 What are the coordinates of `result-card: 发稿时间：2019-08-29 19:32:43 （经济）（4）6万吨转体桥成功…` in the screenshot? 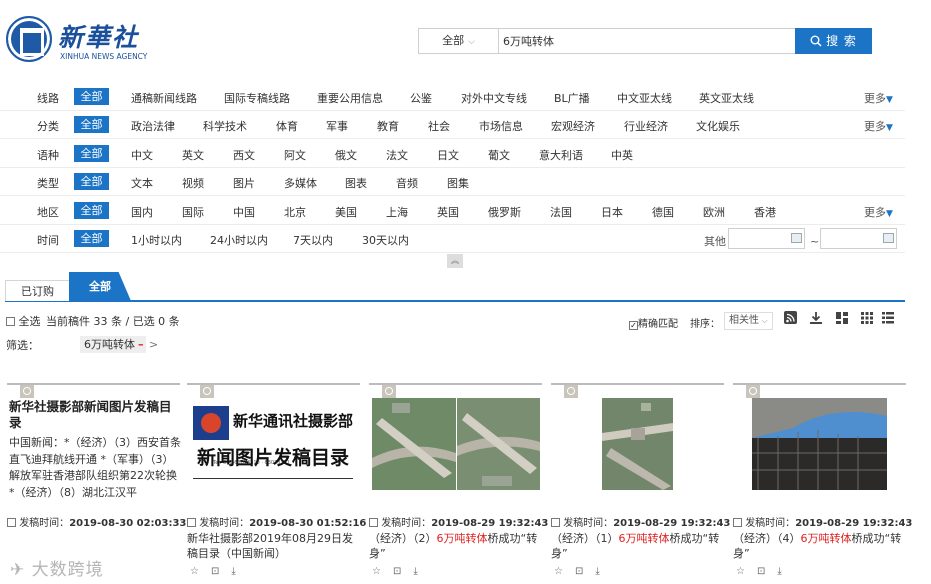 It's located at (822, 483).